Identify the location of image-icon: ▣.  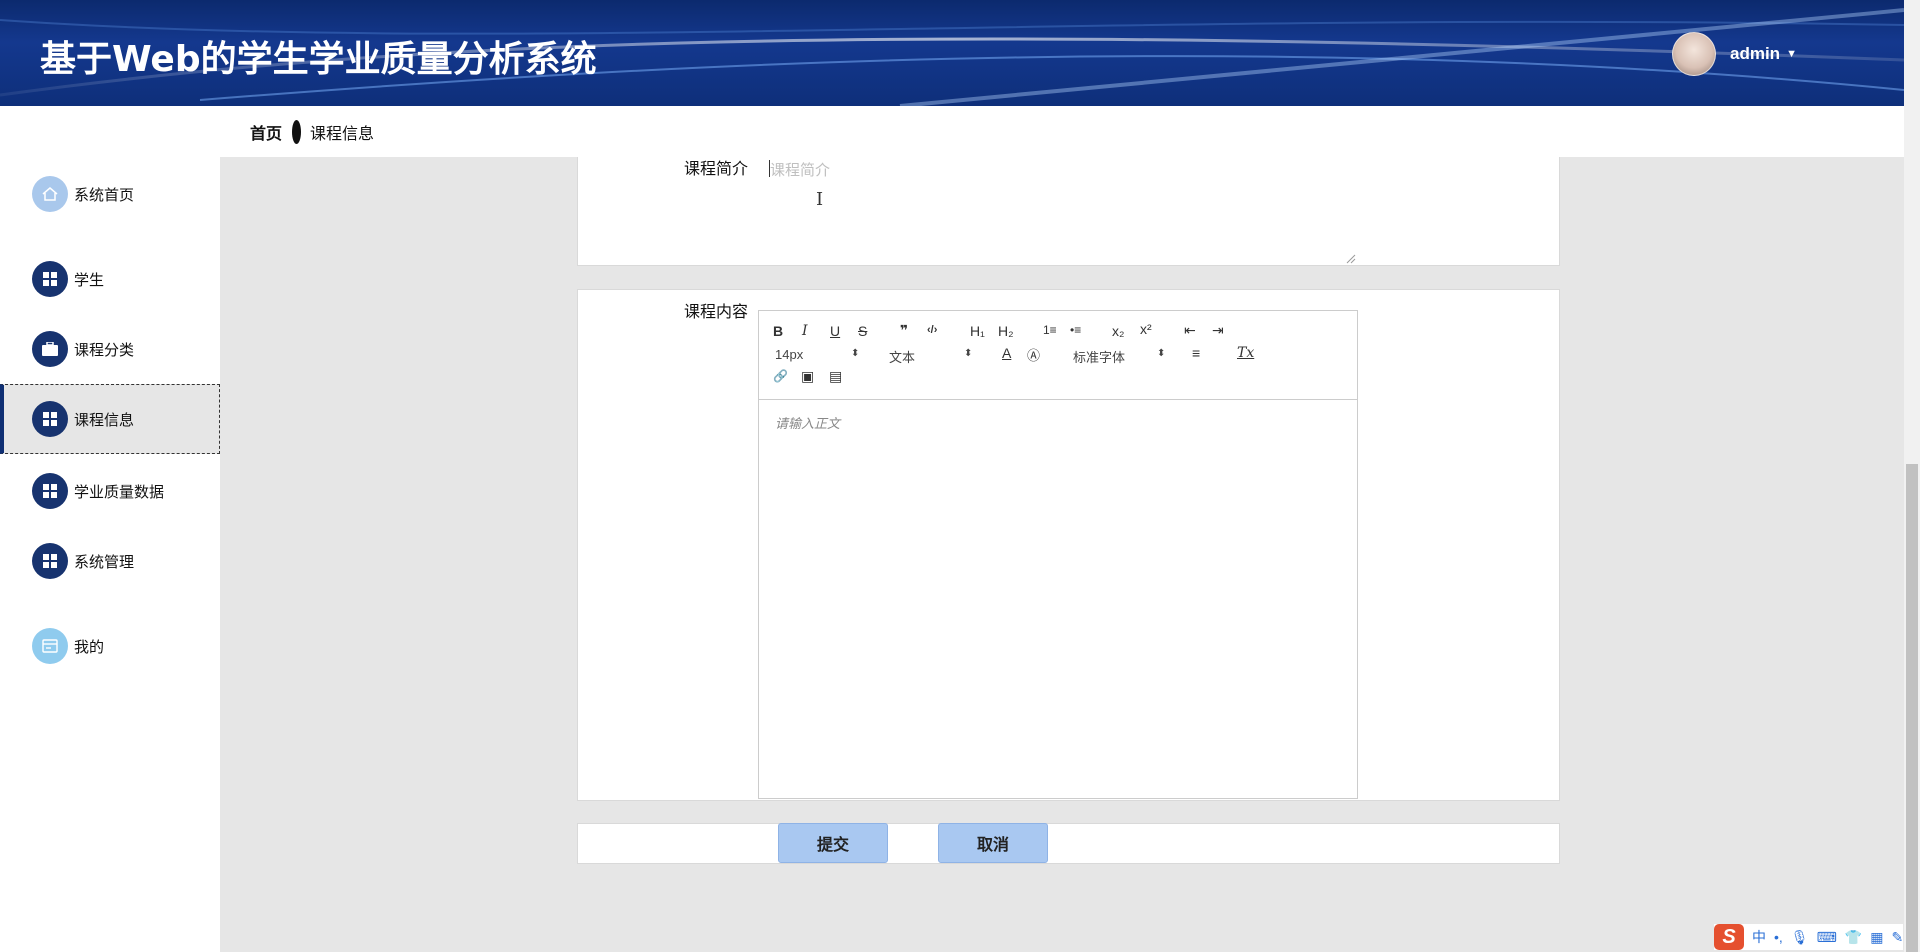
(807, 376).